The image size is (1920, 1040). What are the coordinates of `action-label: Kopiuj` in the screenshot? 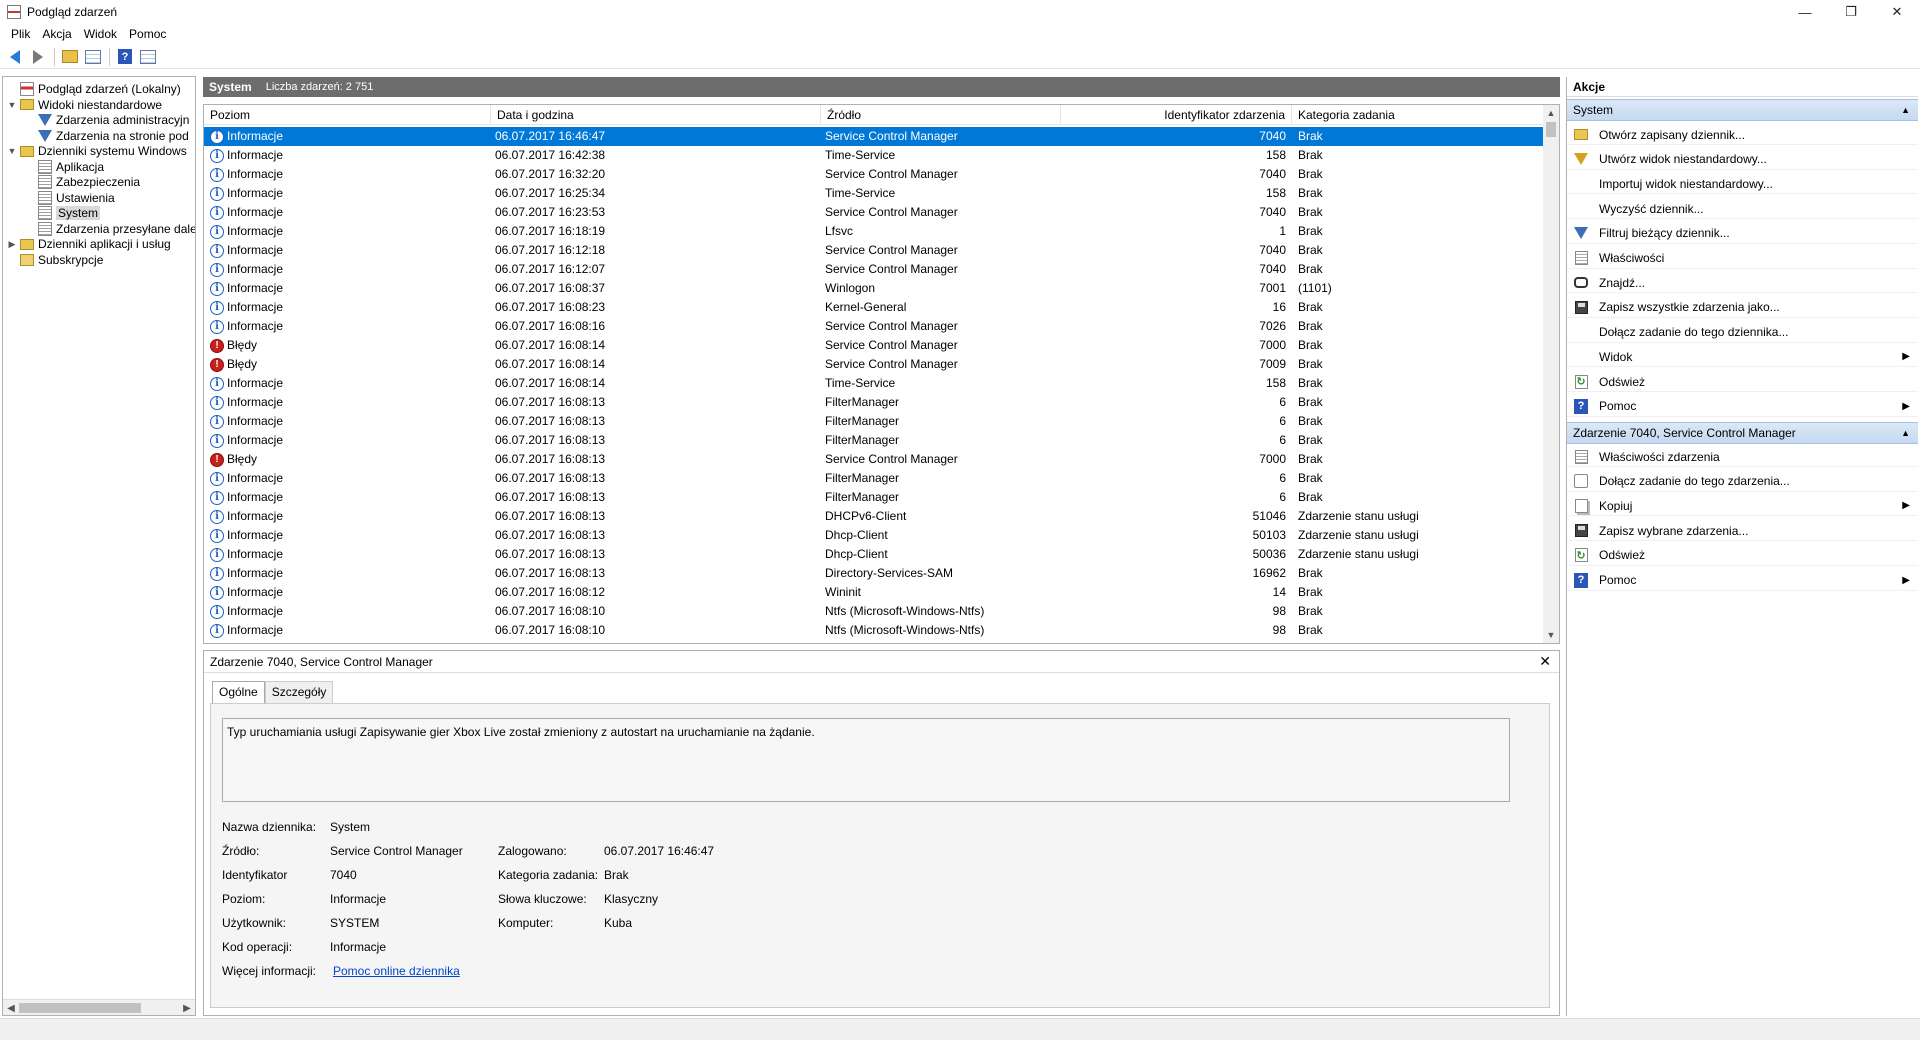 It's located at (1616, 505).